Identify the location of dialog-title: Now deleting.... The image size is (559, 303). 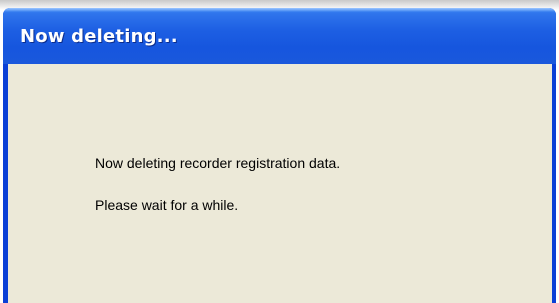
(99, 36).